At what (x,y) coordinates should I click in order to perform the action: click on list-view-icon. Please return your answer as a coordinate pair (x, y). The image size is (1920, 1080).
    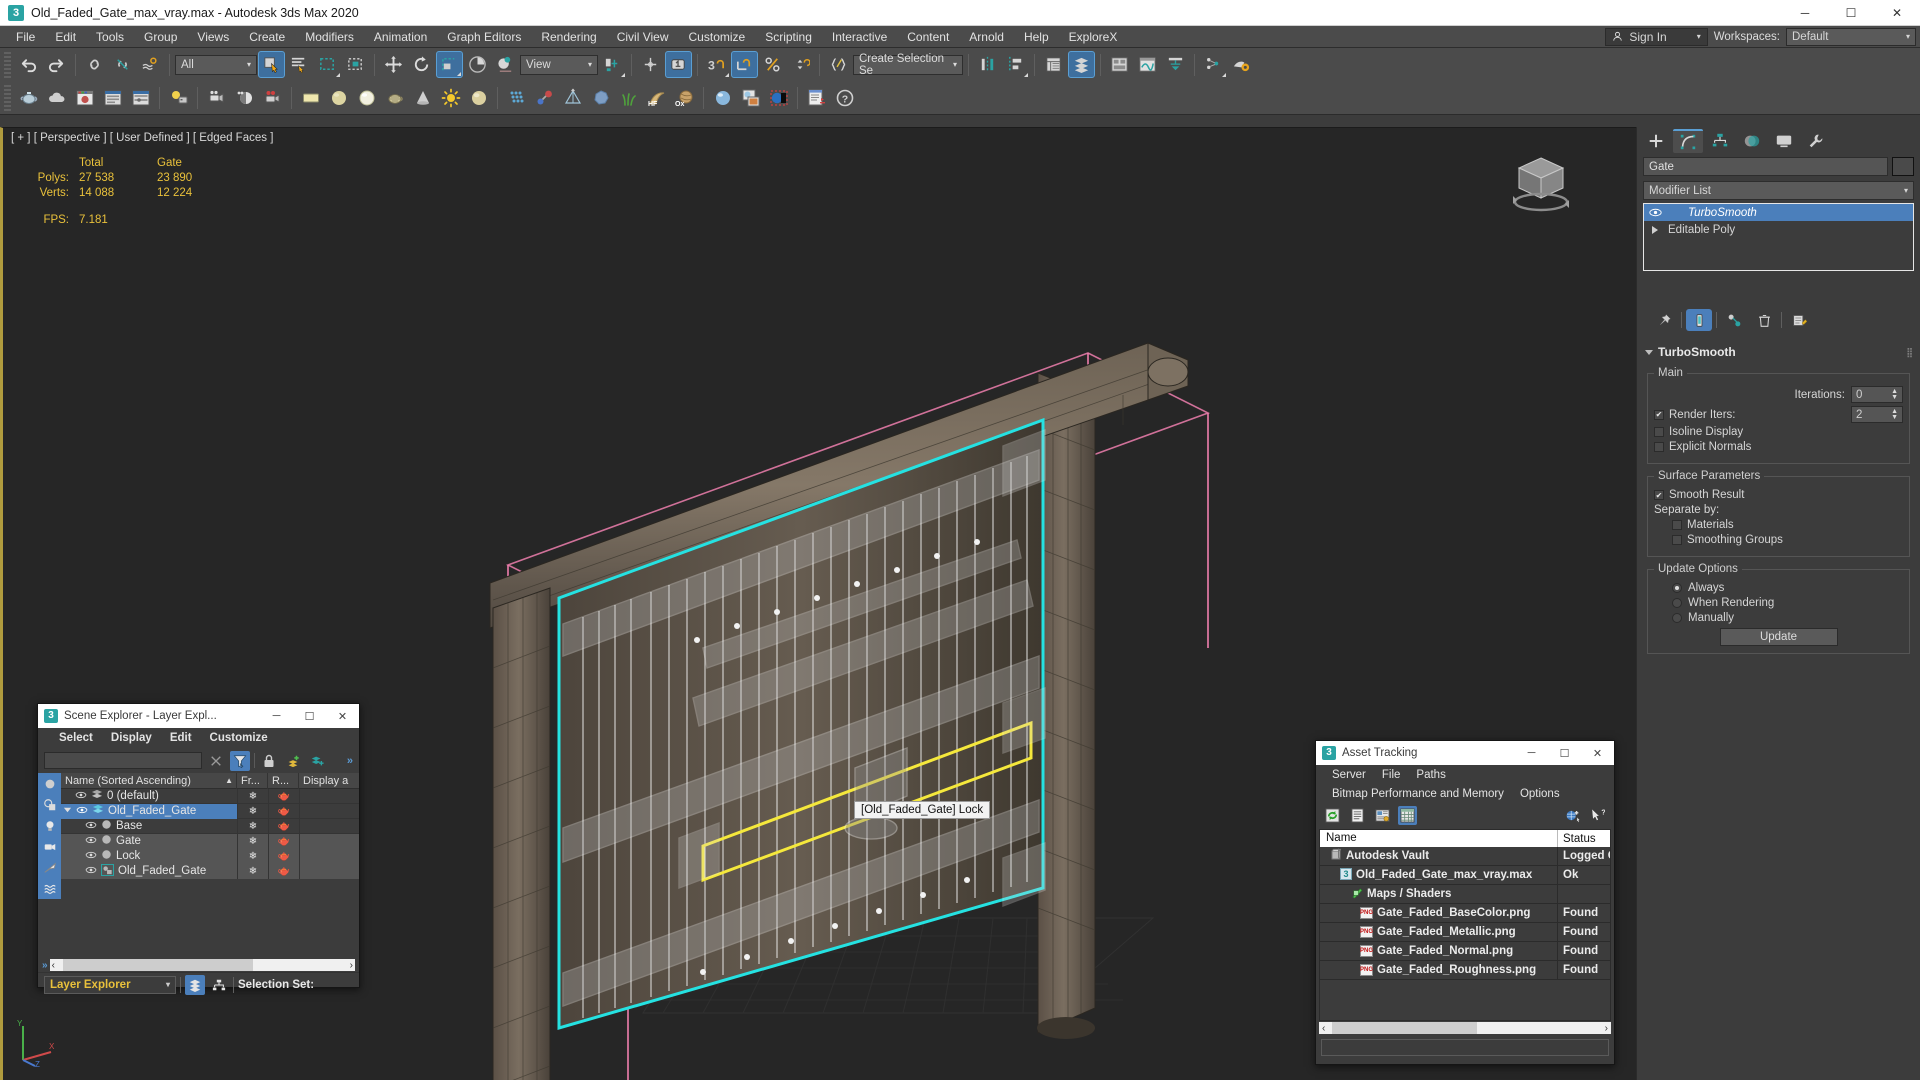
    Looking at the image, I should click on (1357, 815).